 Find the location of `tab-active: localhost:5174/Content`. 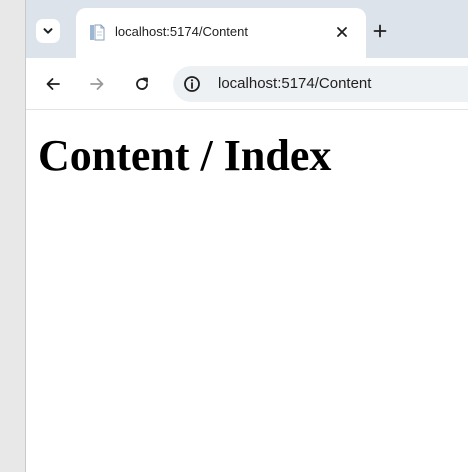

tab-active: localhost:5174/Content is located at coordinates (221, 33).